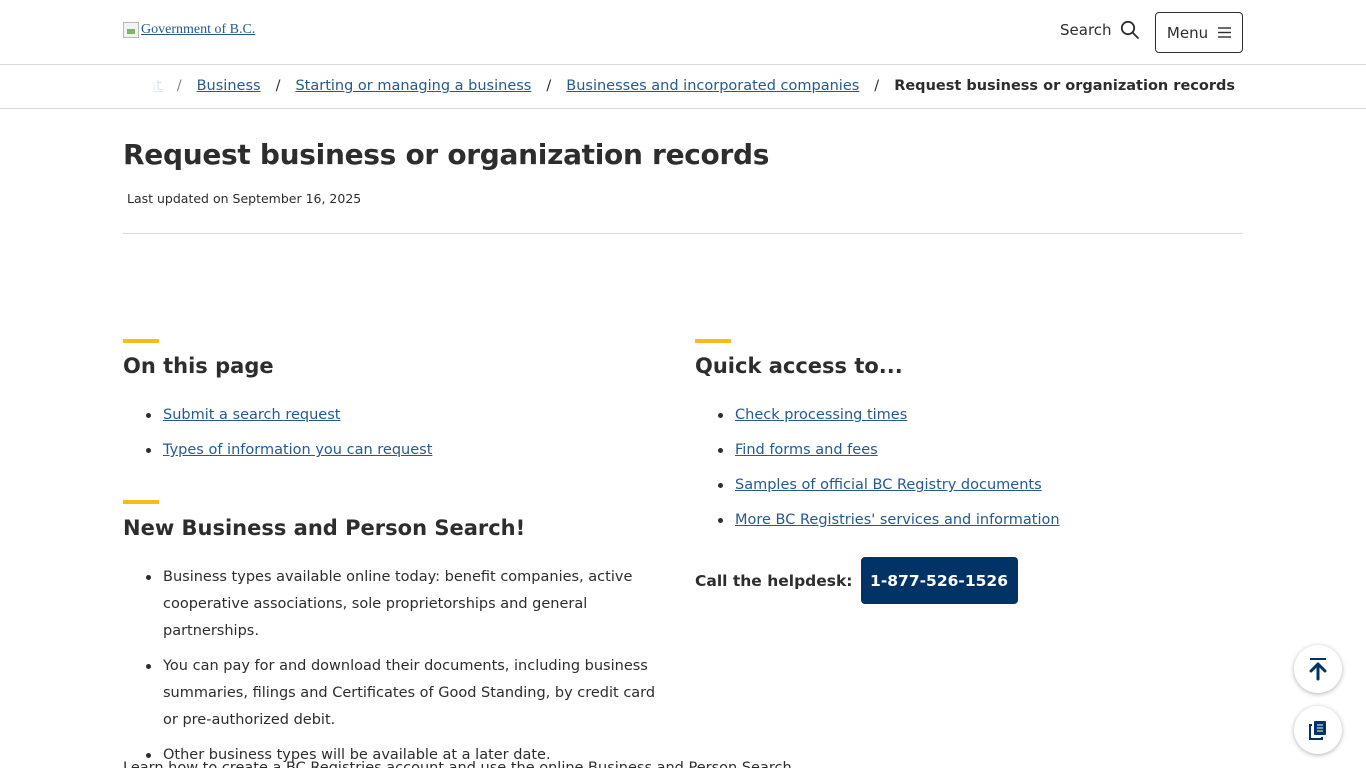 The height and width of the screenshot is (768, 1366). I want to click on site-header: Government of B.C. Search Menu, so click(683, 32).